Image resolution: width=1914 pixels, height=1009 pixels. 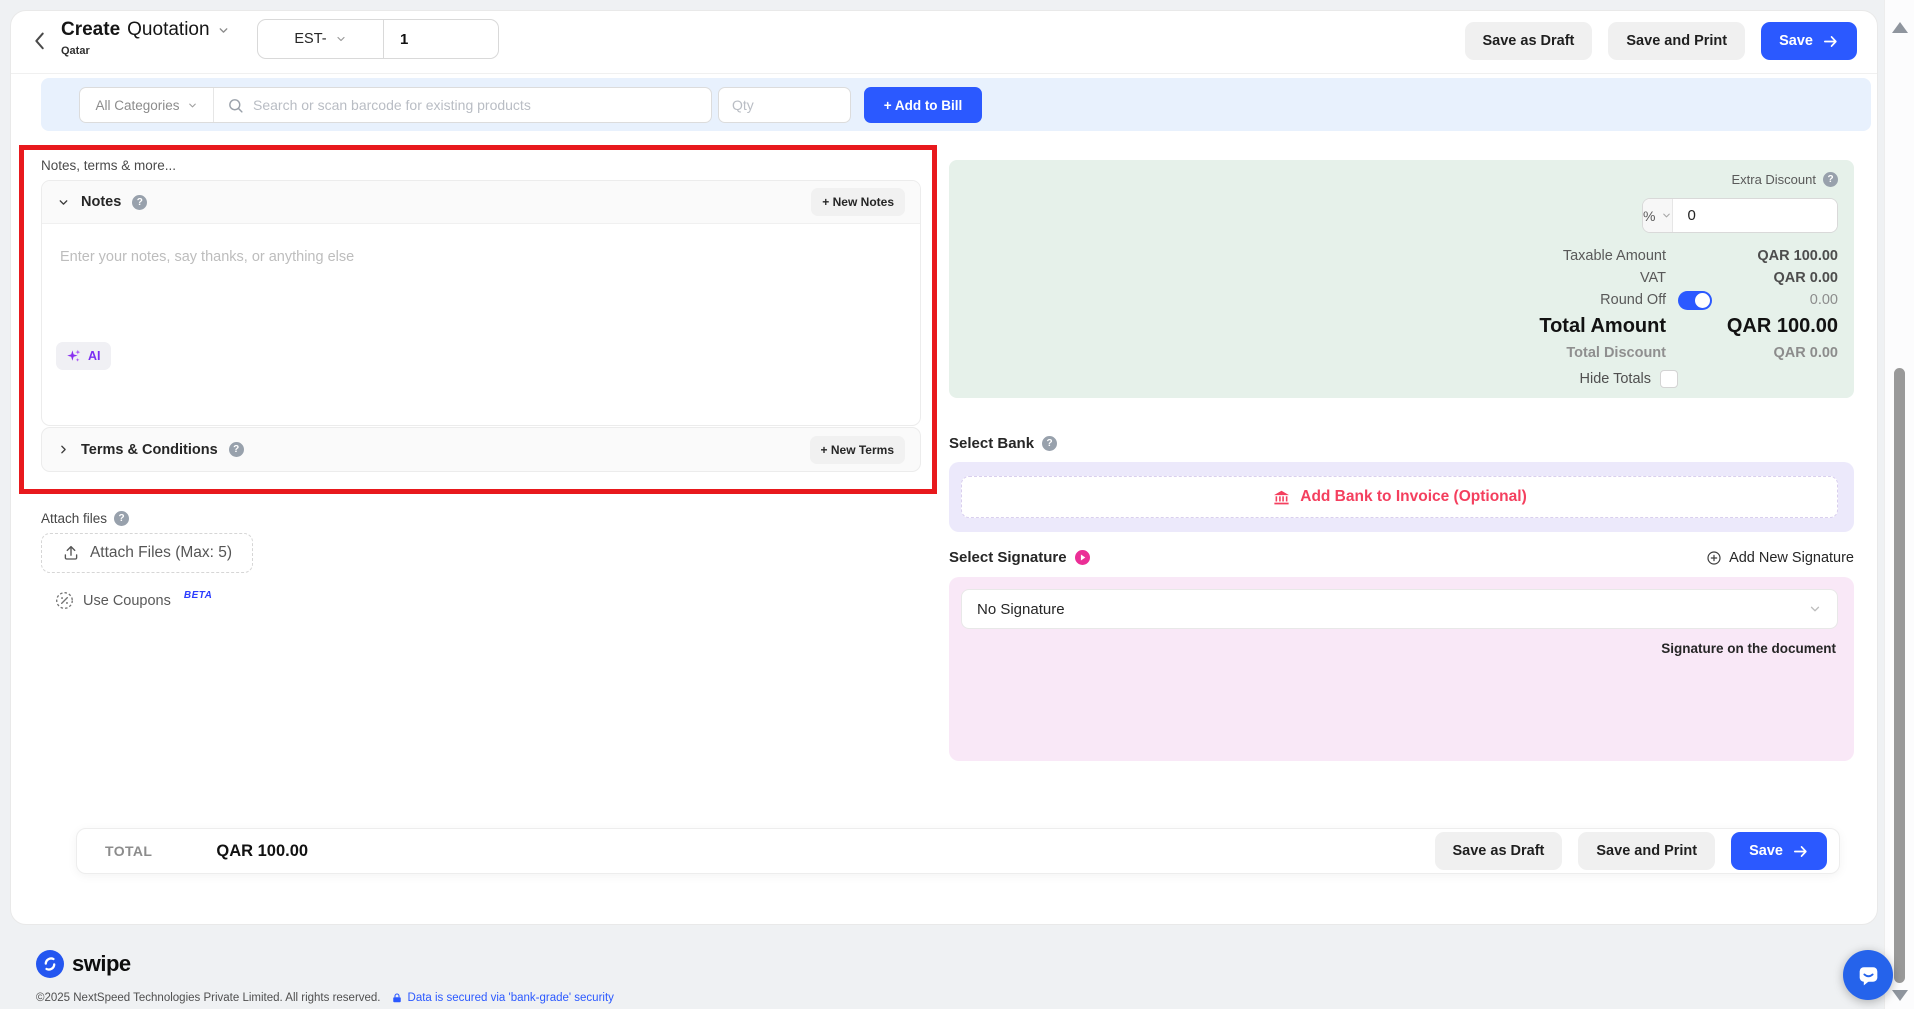 What do you see at coordinates (1008, 557) in the screenshot?
I see `select-signature-label: Select Signature` at bounding box center [1008, 557].